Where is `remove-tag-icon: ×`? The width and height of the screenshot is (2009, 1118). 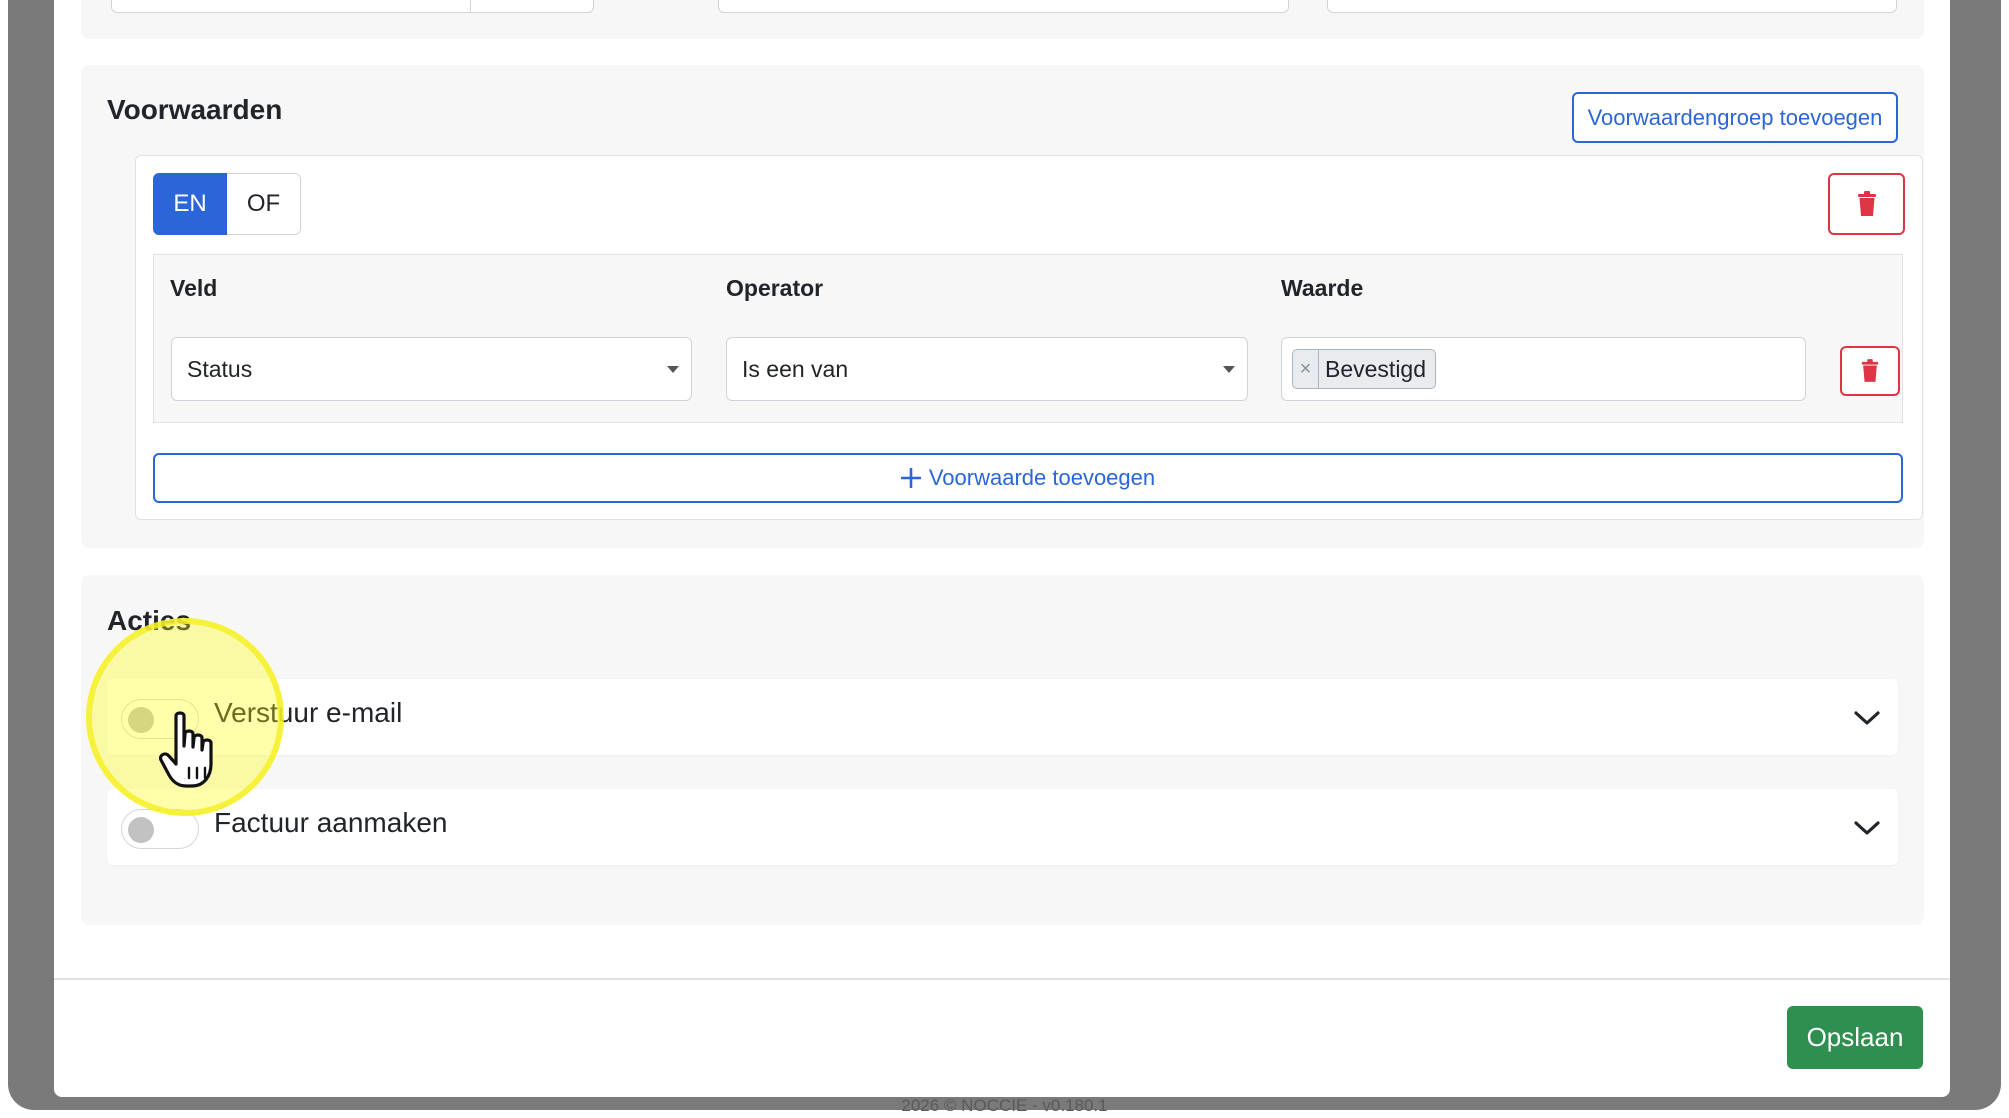 remove-tag-icon: × is located at coordinates (1306, 369).